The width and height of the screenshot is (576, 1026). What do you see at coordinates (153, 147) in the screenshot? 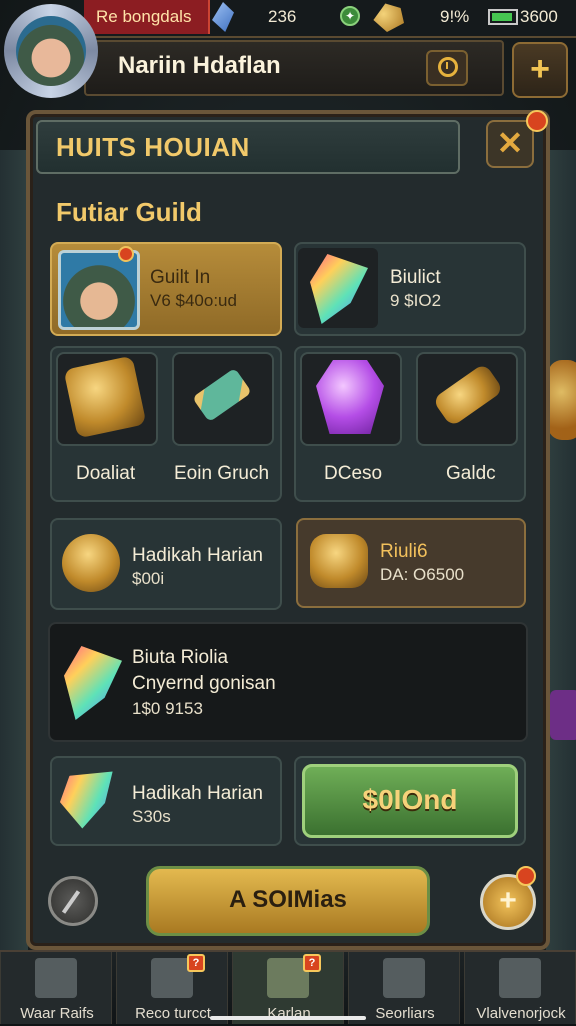
I see `panel-title: HUITS HOUIAN` at bounding box center [153, 147].